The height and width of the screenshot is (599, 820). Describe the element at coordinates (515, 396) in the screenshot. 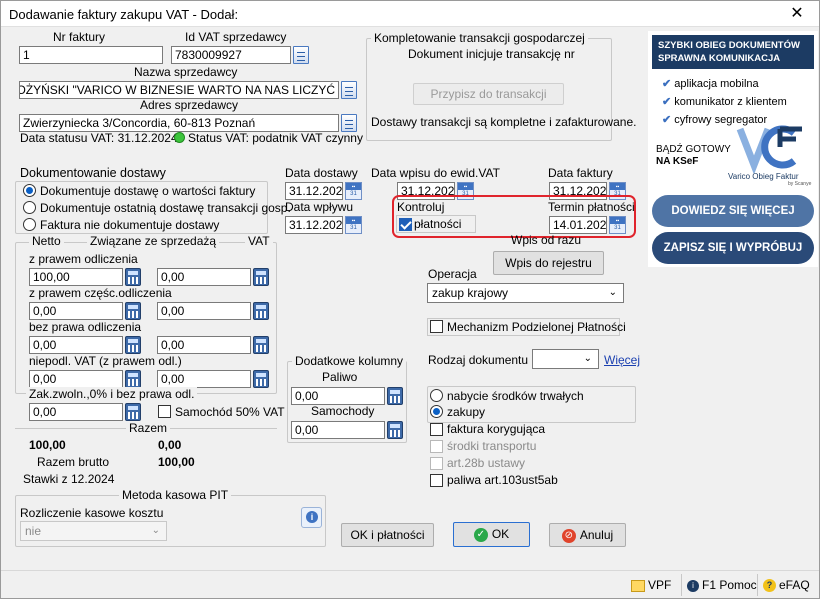

I see `fixed-assets-label: nabycie środków trwałych` at that location.